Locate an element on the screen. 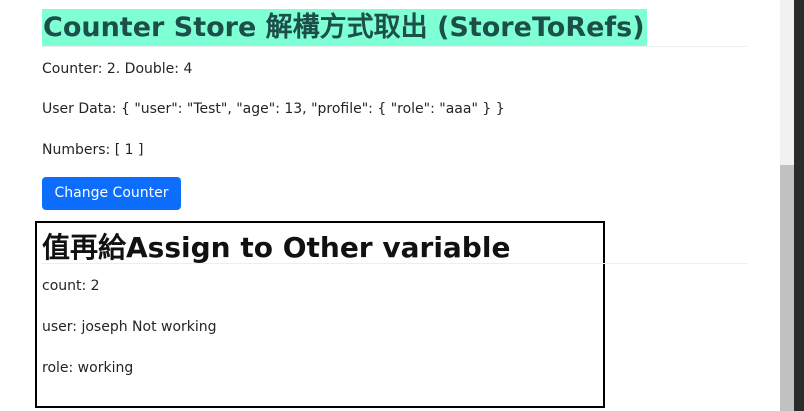  role-text: role: working is located at coordinates (88, 368).